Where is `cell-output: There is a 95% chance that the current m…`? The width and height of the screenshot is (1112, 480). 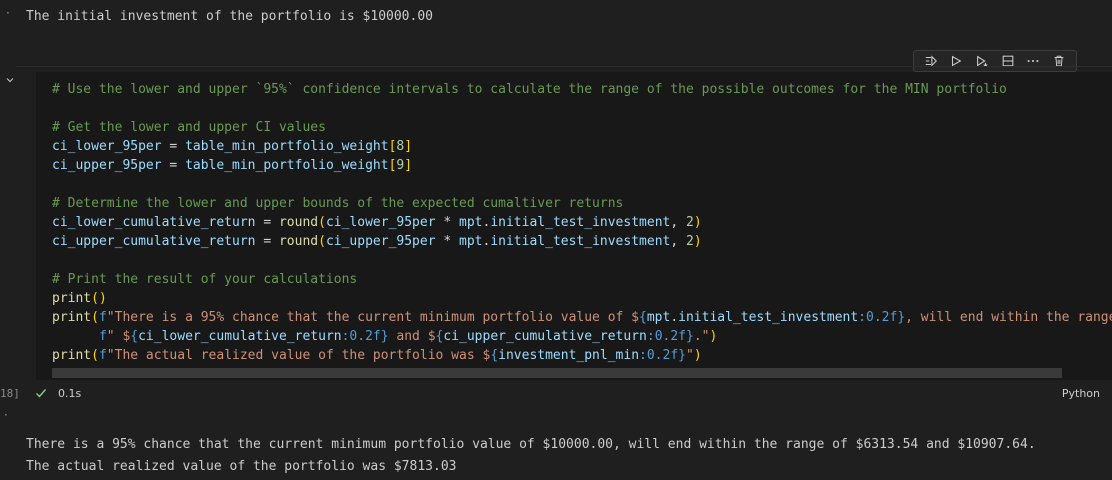
cell-output: There is a 95% chance that the current m… is located at coordinates (531, 456).